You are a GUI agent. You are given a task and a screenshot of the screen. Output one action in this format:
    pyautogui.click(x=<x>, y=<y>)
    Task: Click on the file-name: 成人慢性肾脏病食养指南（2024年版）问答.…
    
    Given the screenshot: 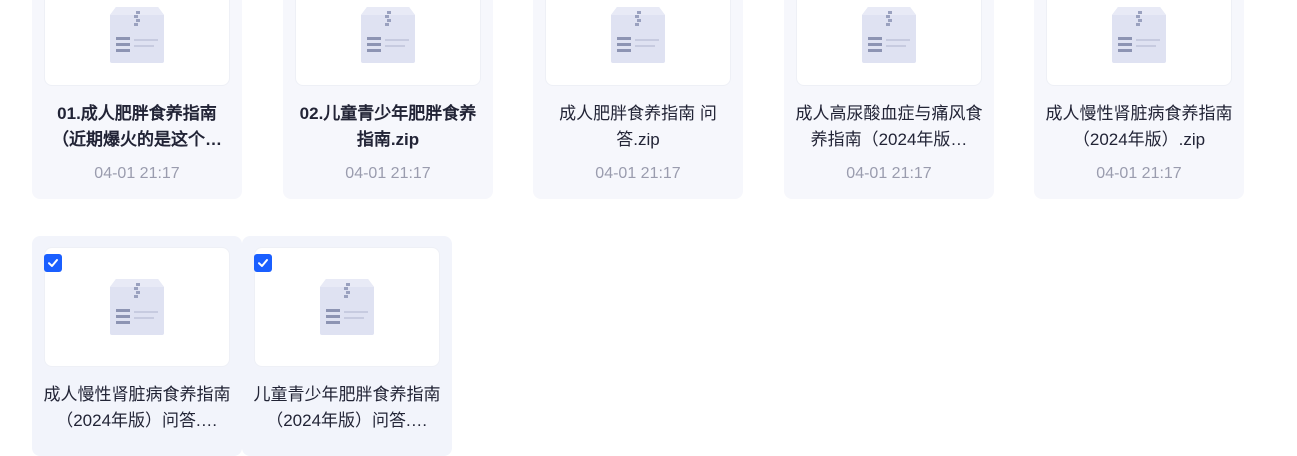 What is the action you would take?
    pyautogui.click(x=137, y=408)
    